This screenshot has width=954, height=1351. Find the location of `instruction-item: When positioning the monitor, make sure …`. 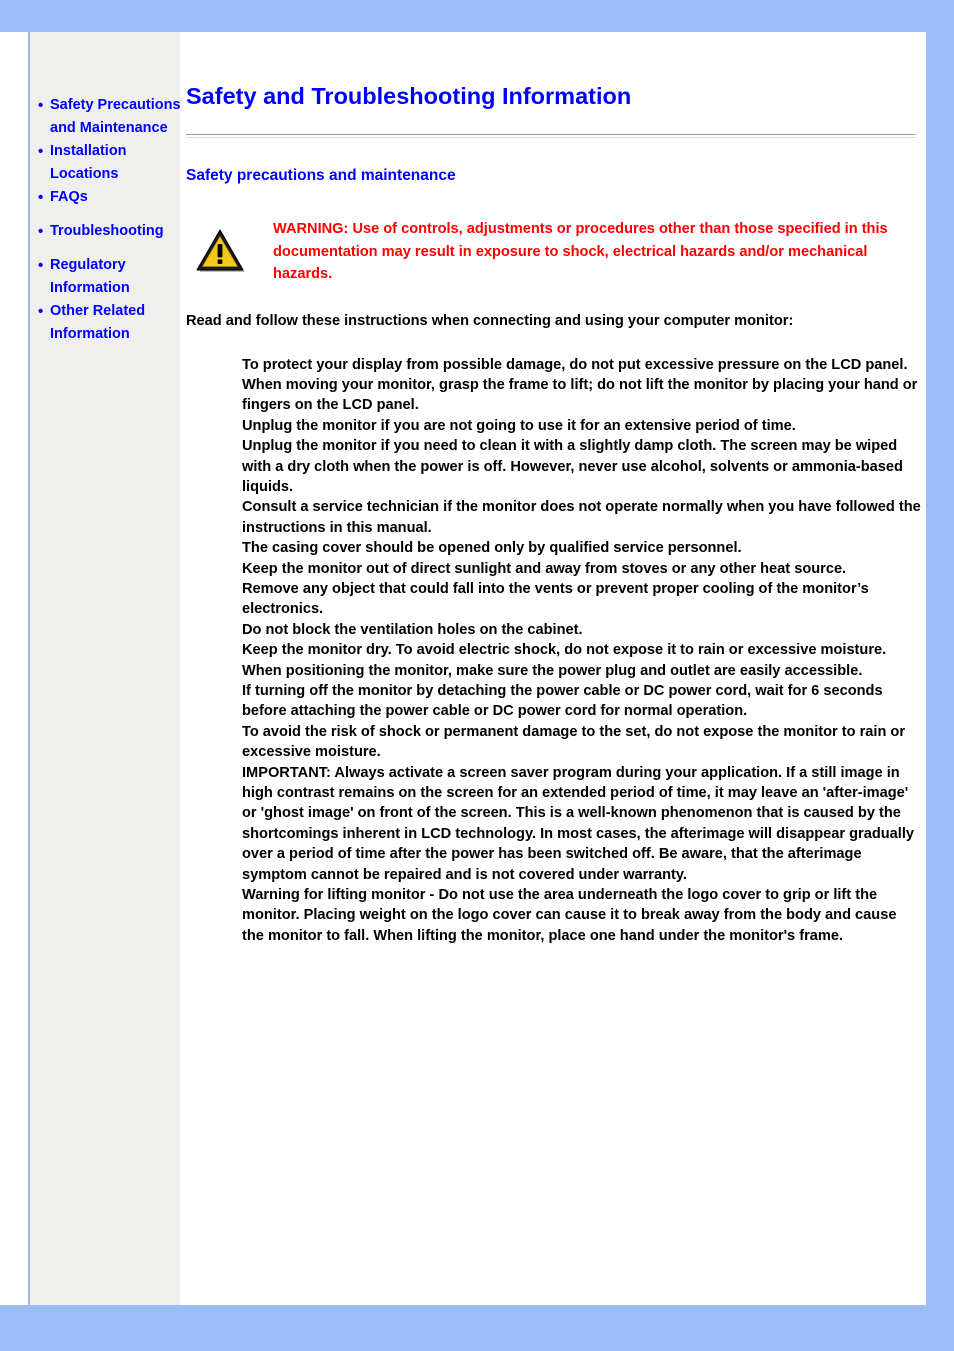

instruction-item: When positioning the monitor, make sure … is located at coordinates (552, 670).